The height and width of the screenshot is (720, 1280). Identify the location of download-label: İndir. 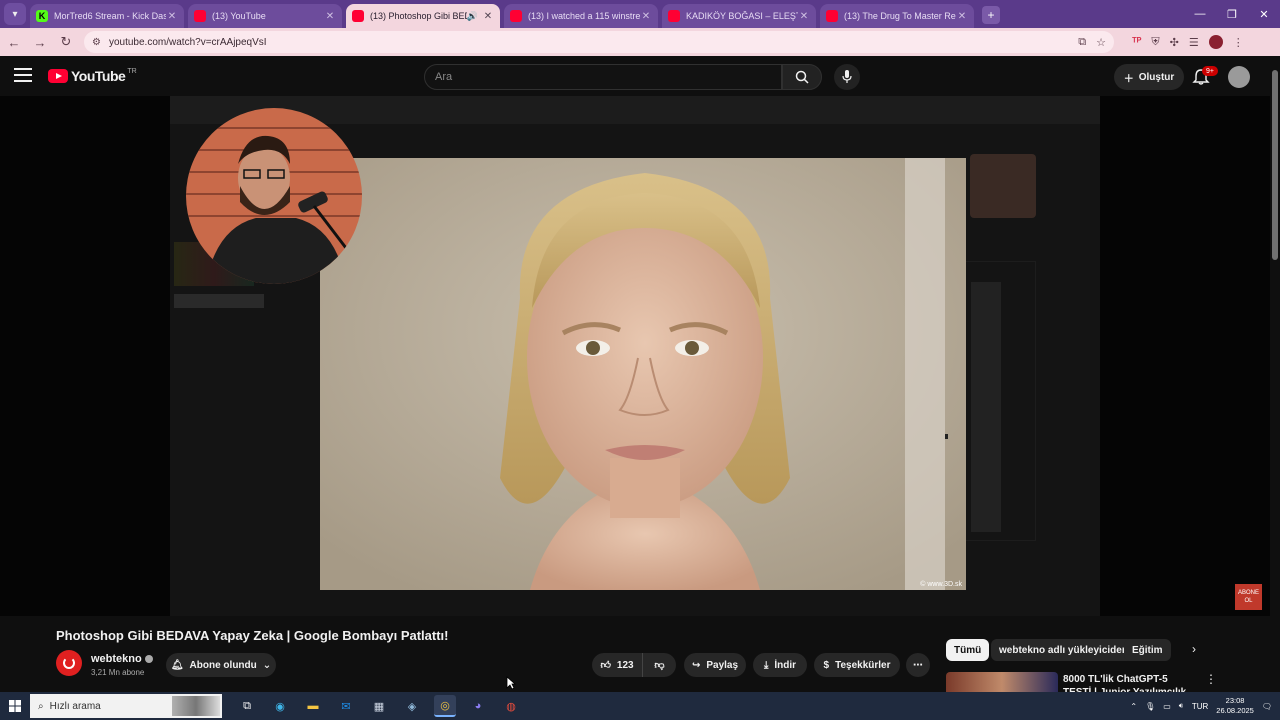
(785, 665).